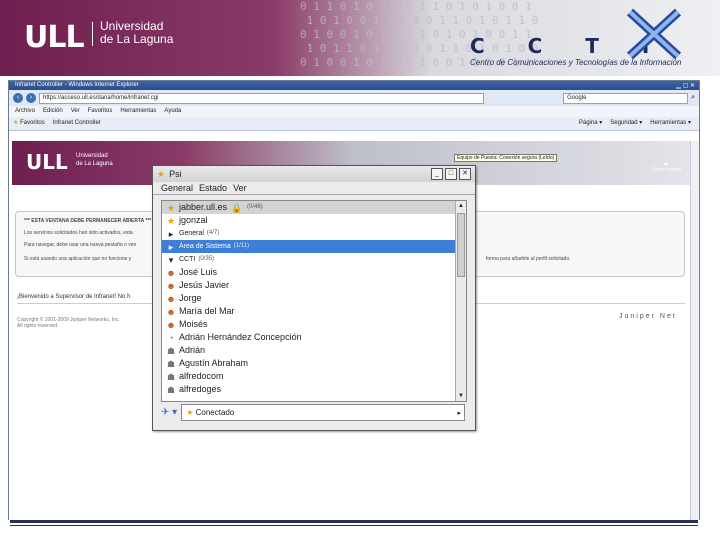 The width and height of the screenshot is (720, 540). Describe the element at coordinates (169, 412) in the screenshot. I see `psi-menu-button: ✈ ▾` at that location.